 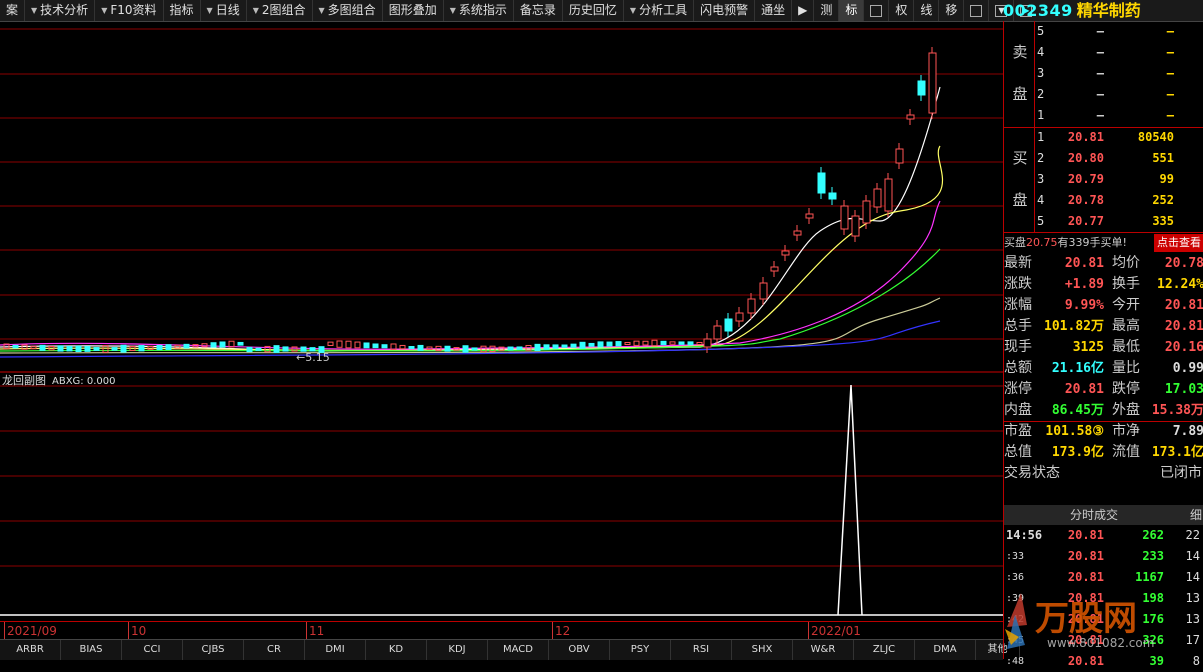 I want to click on toolbar-icon-button: 标, so click(x=852, y=10).